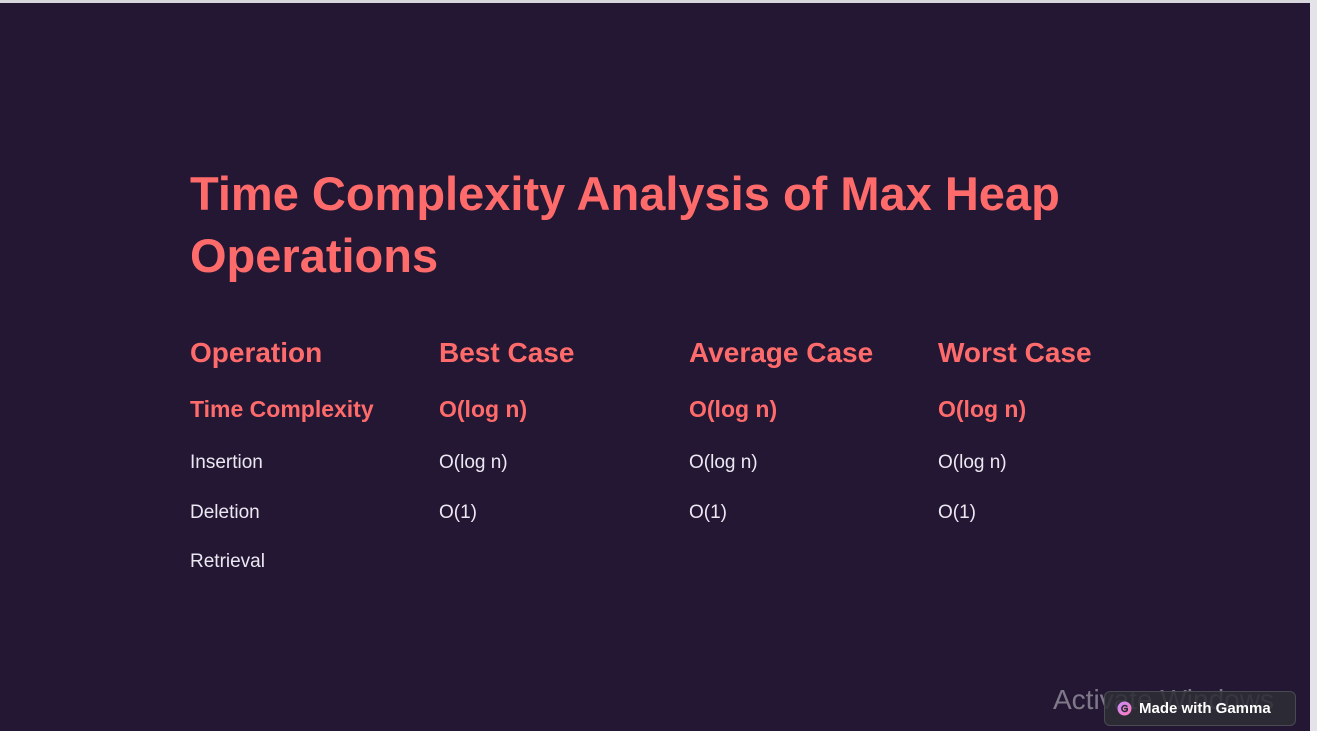 The width and height of the screenshot is (1317, 731). What do you see at coordinates (256, 352) in the screenshot?
I see `header-operation: Operation` at bounding box center [256, 352].